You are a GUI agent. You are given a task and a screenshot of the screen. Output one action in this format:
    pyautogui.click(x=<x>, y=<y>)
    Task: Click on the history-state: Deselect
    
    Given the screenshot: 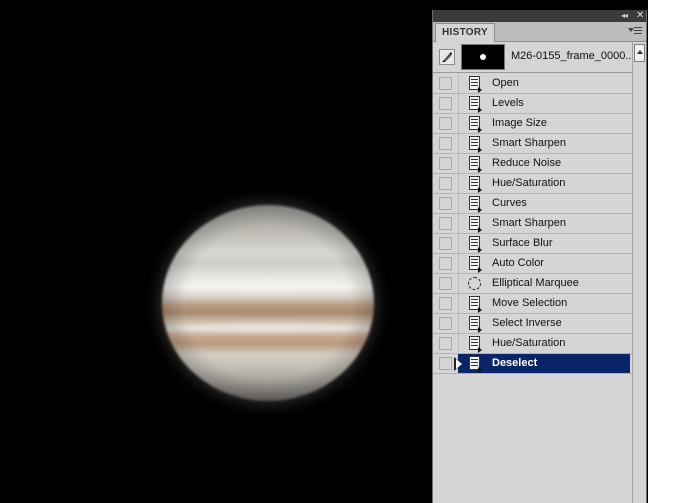 What is the action you would take?
    pyautogui.click(x=532, y=364)
    